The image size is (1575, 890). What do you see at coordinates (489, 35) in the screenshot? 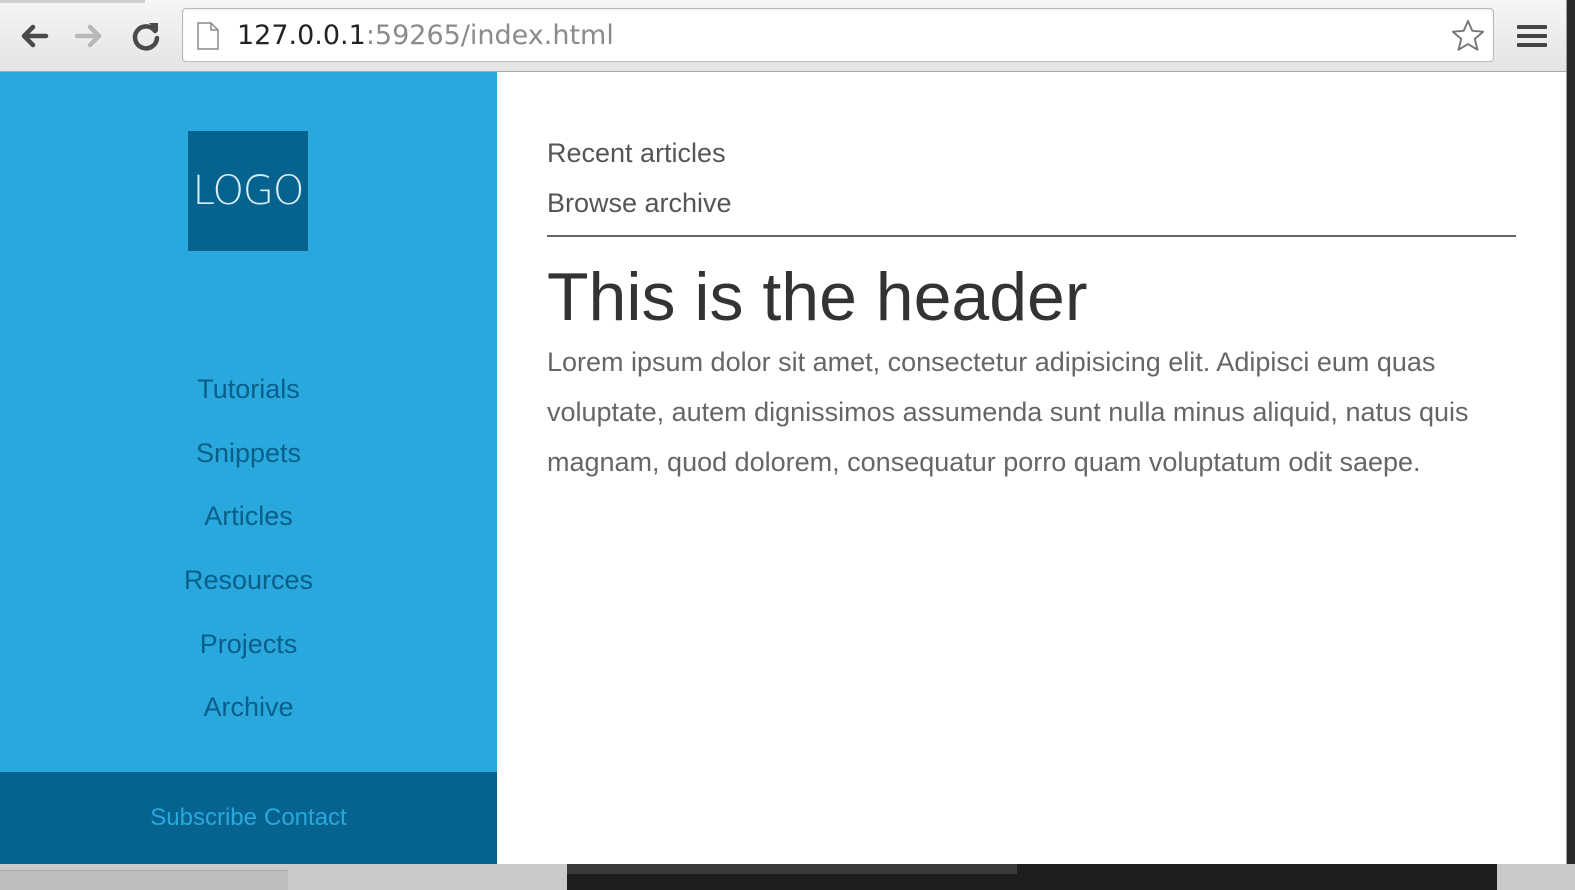
I see `url-path: :59265/index.html` at bounding box center [489, 35].